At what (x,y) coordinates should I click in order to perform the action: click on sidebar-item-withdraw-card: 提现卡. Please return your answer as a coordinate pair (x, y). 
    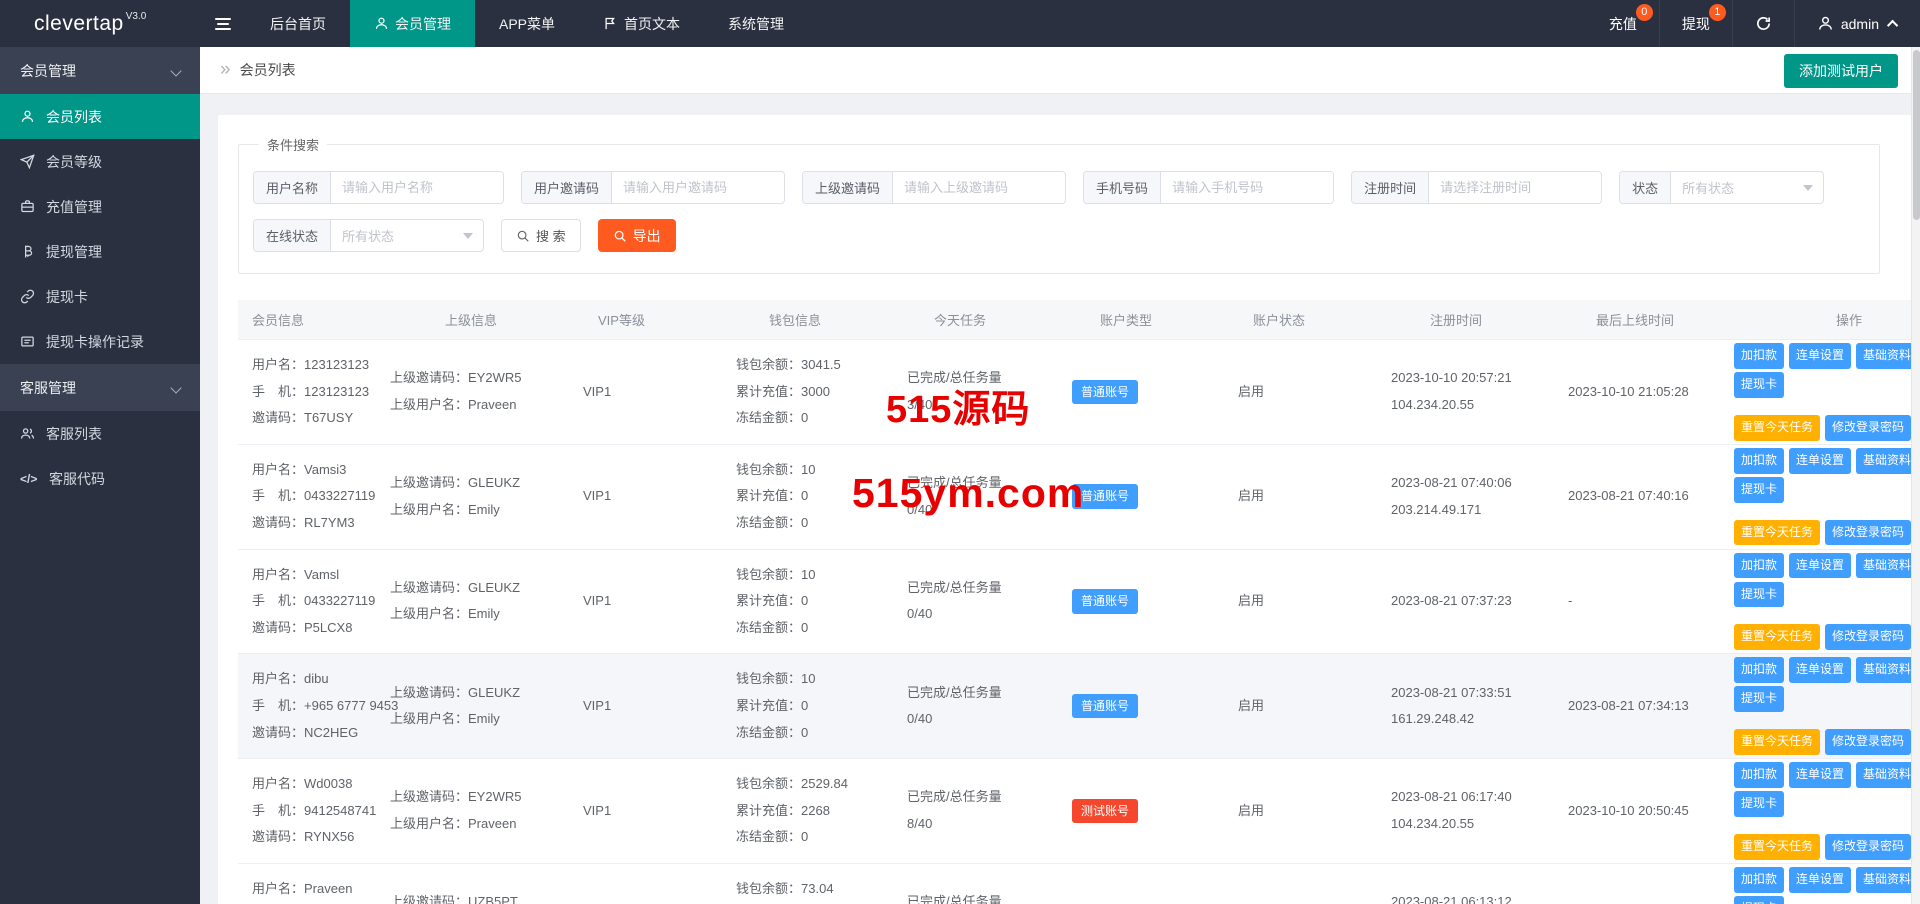
    Looking at the image, I should click on (100, 296).